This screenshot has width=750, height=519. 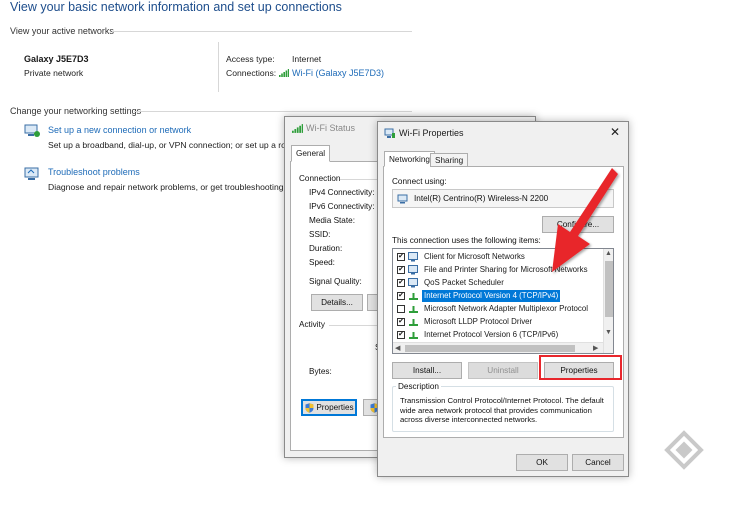 What do you see at coordinates (481, 198) in the screenshot?
I see `adapter-name: Intel(R) Centrino(R) Wireless-N 2200` at bounding box center [481, 198].